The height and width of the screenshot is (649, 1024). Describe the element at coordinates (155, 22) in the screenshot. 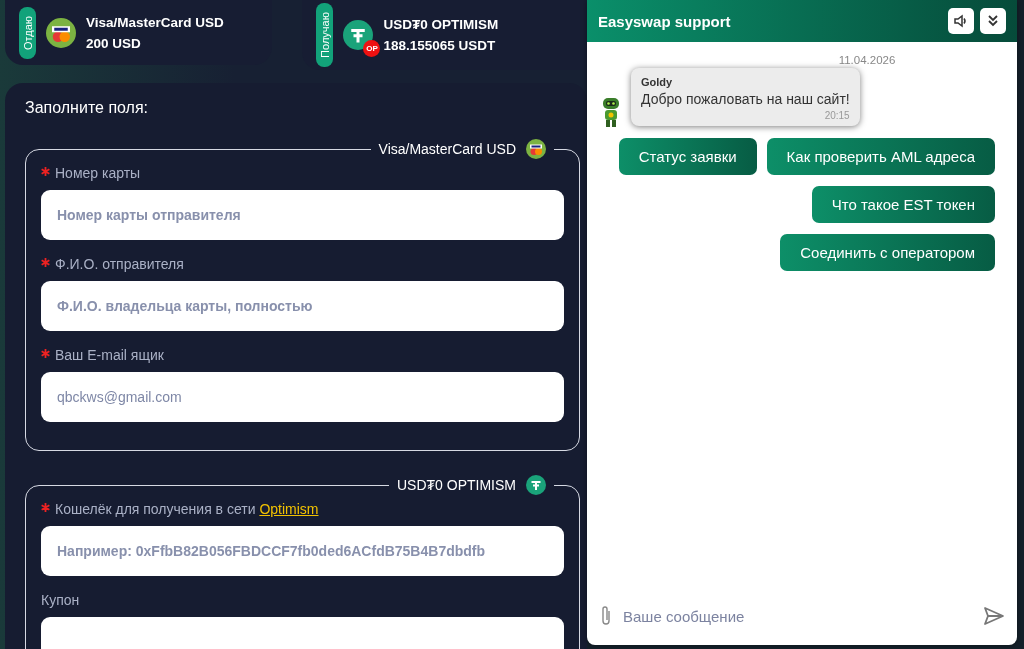

I see `currency-name: Visa/MasterCard USD` at that location.